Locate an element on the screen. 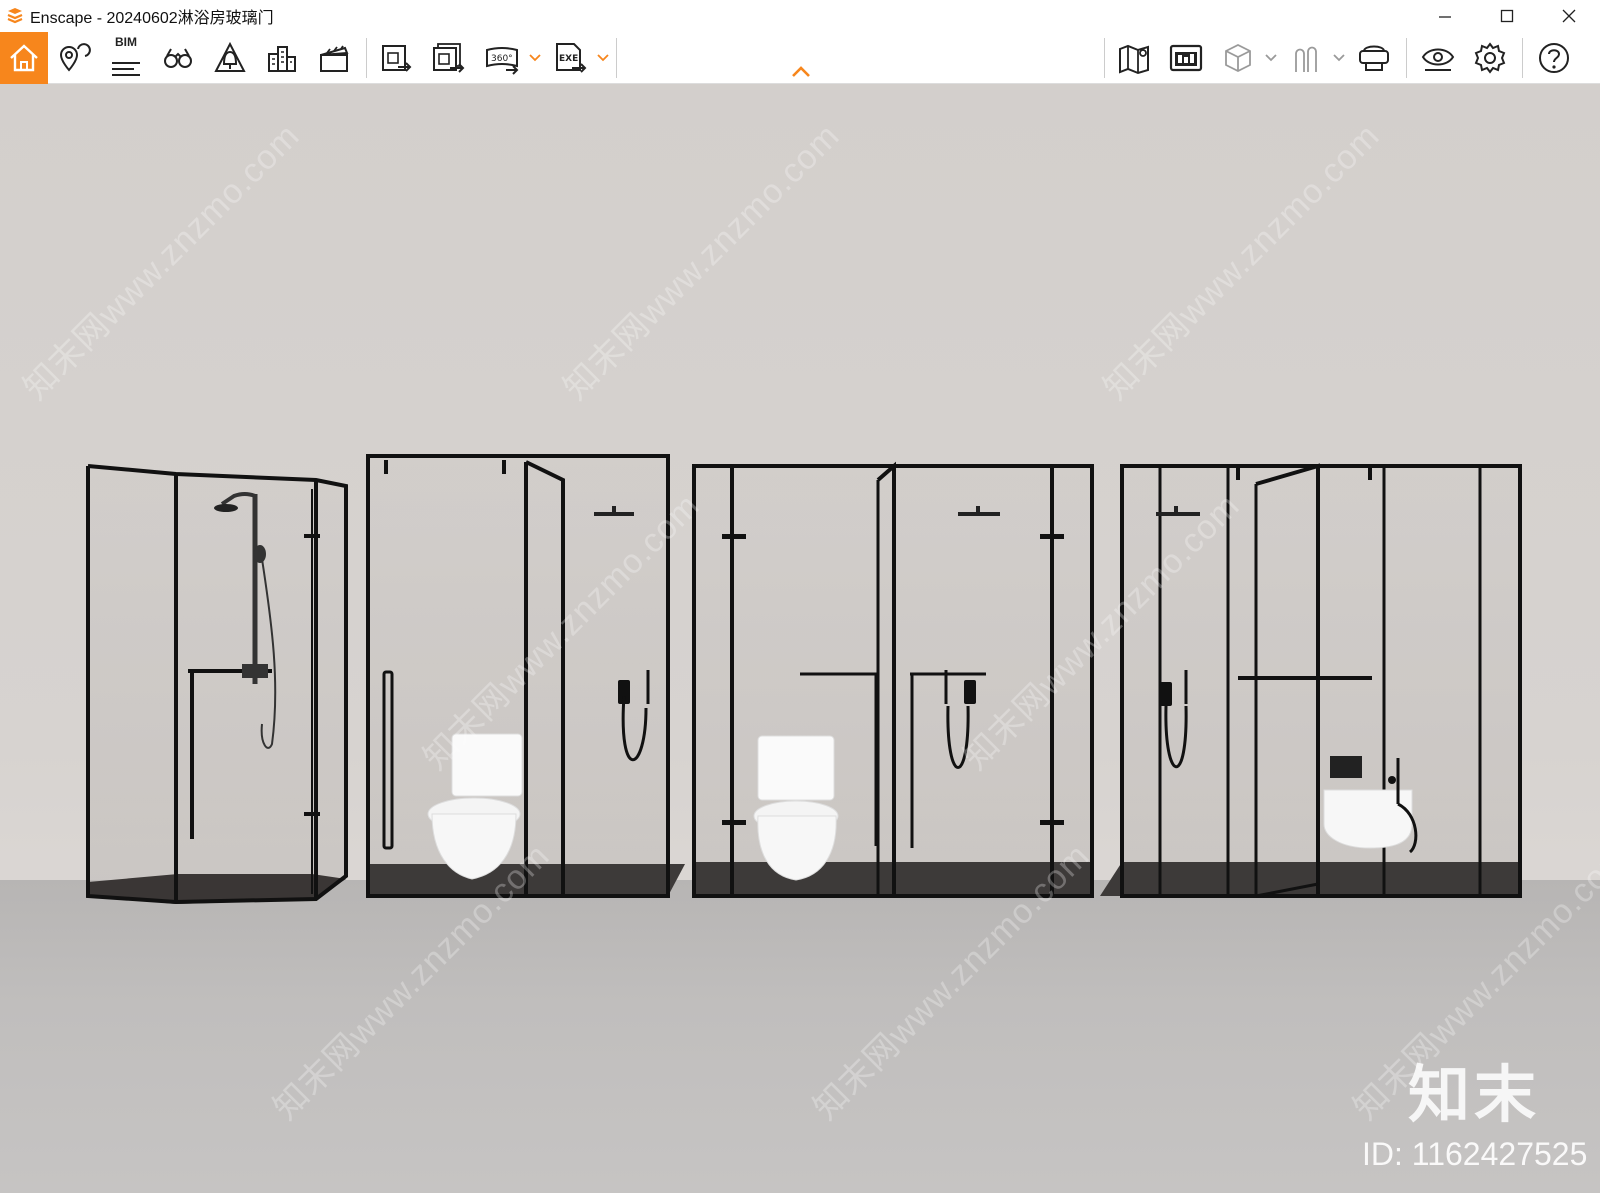  maximize-button is located at coordinates (1507, 16).